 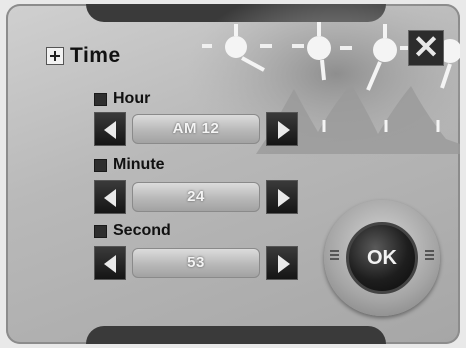 I want to click on minute-decrement-button, so click(x=110, y=197).